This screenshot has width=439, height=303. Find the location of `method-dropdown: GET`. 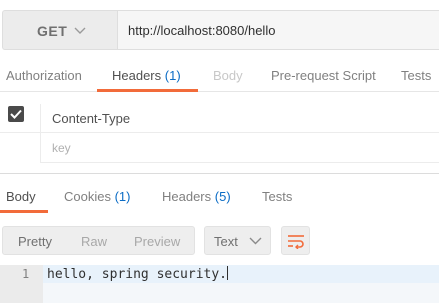

method-dropdown: GET is located at coordinates (59, 30).